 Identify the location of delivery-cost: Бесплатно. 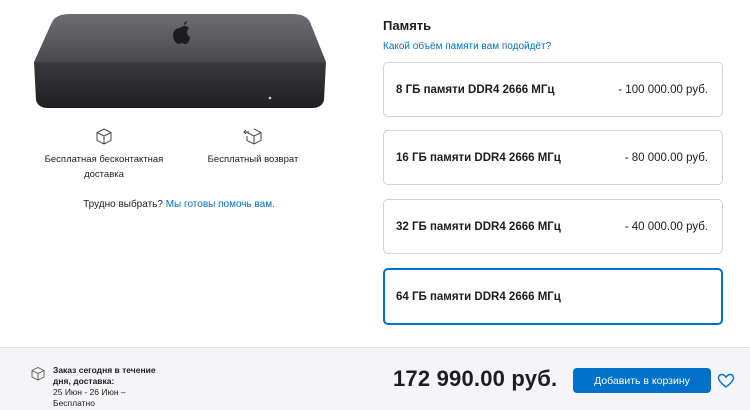
(74, 403).